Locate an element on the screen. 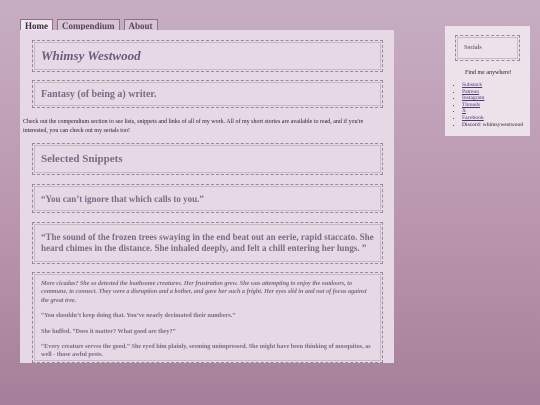  find-me-text: Find me anywhere! is located at coordinates (488, 73).